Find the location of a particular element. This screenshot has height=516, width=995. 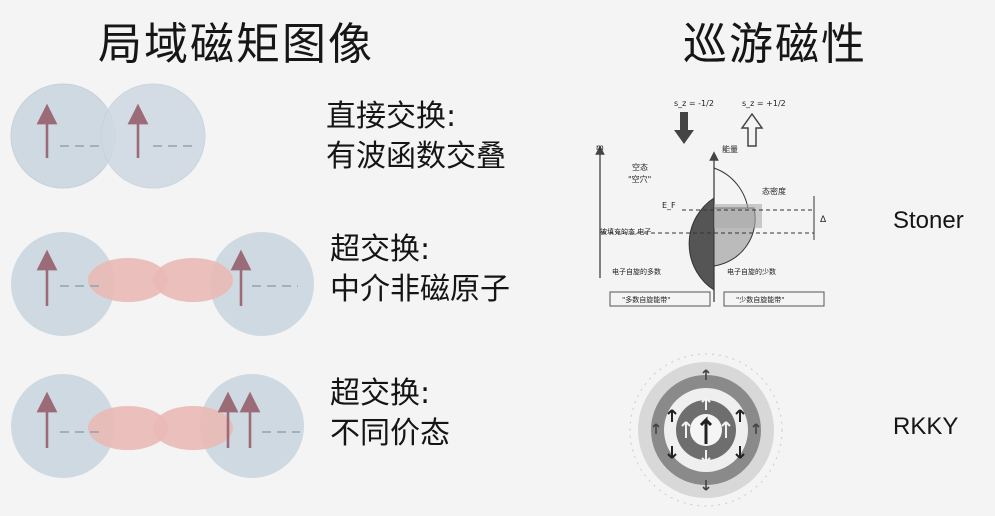

fermi-label: E_F is located at coordinates (669, 205).